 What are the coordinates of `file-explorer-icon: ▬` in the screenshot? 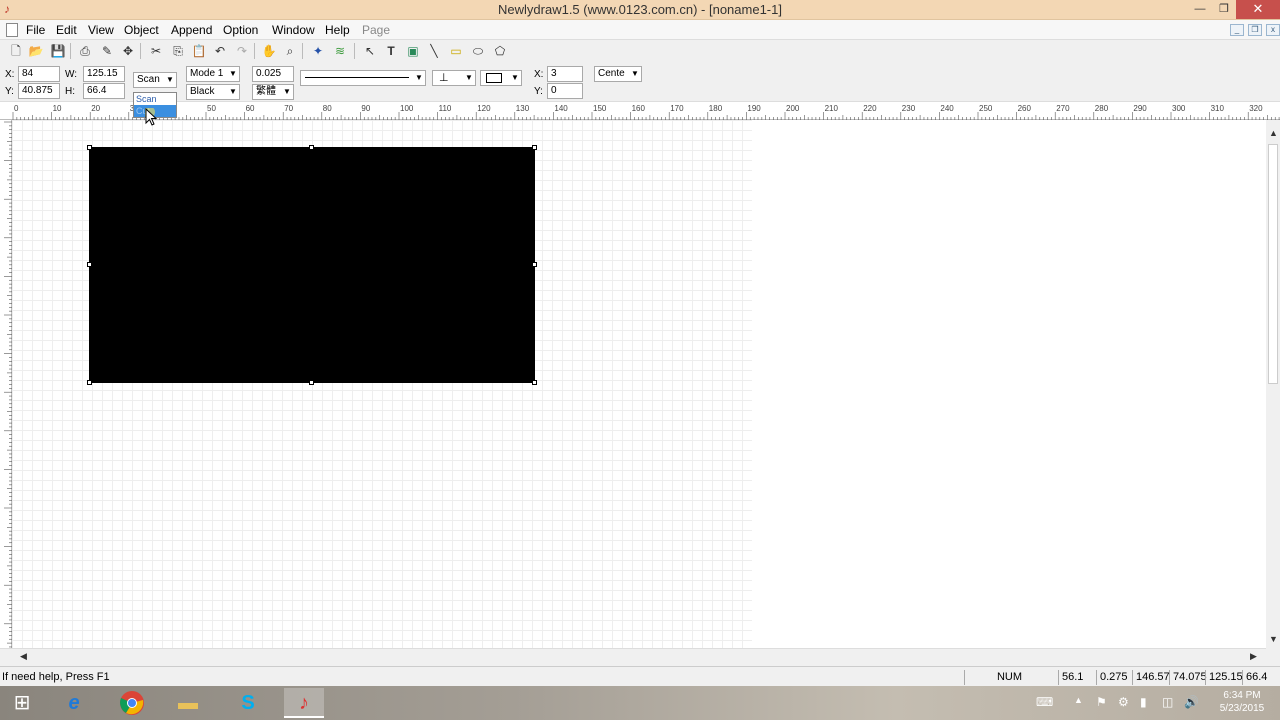 It's located at (188, 703).